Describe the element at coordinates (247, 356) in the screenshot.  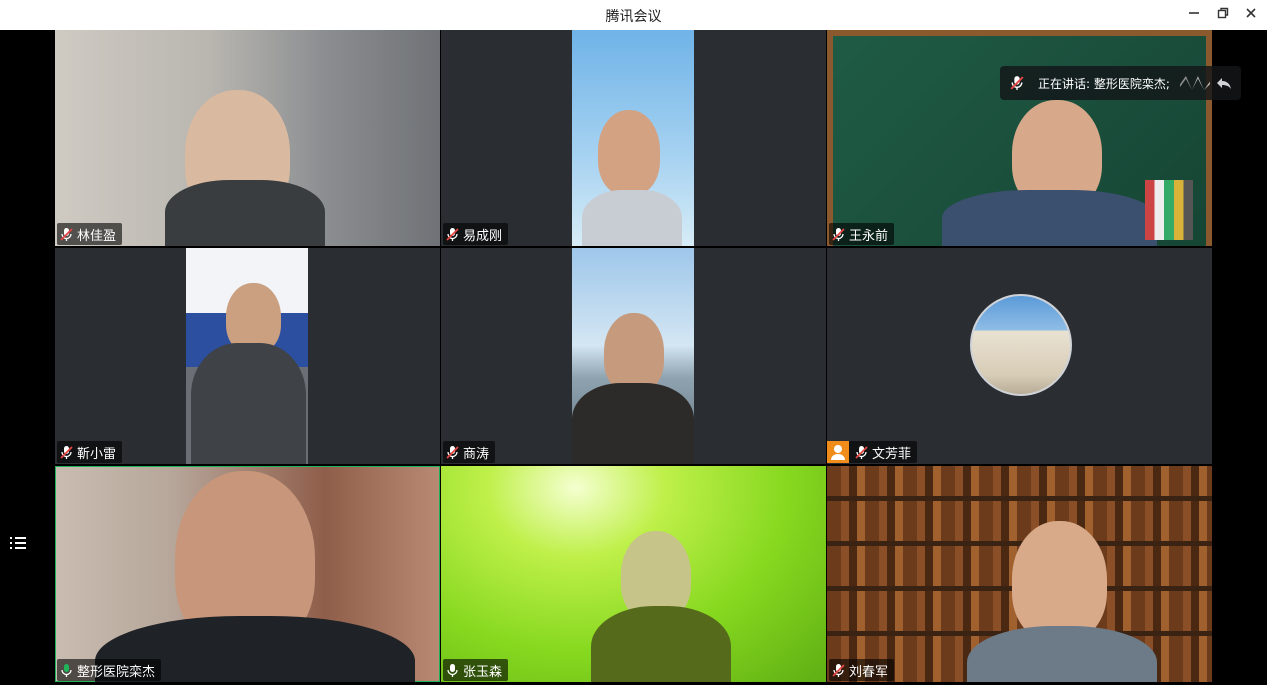
I see `video-tile: 靳小雷` at that location.